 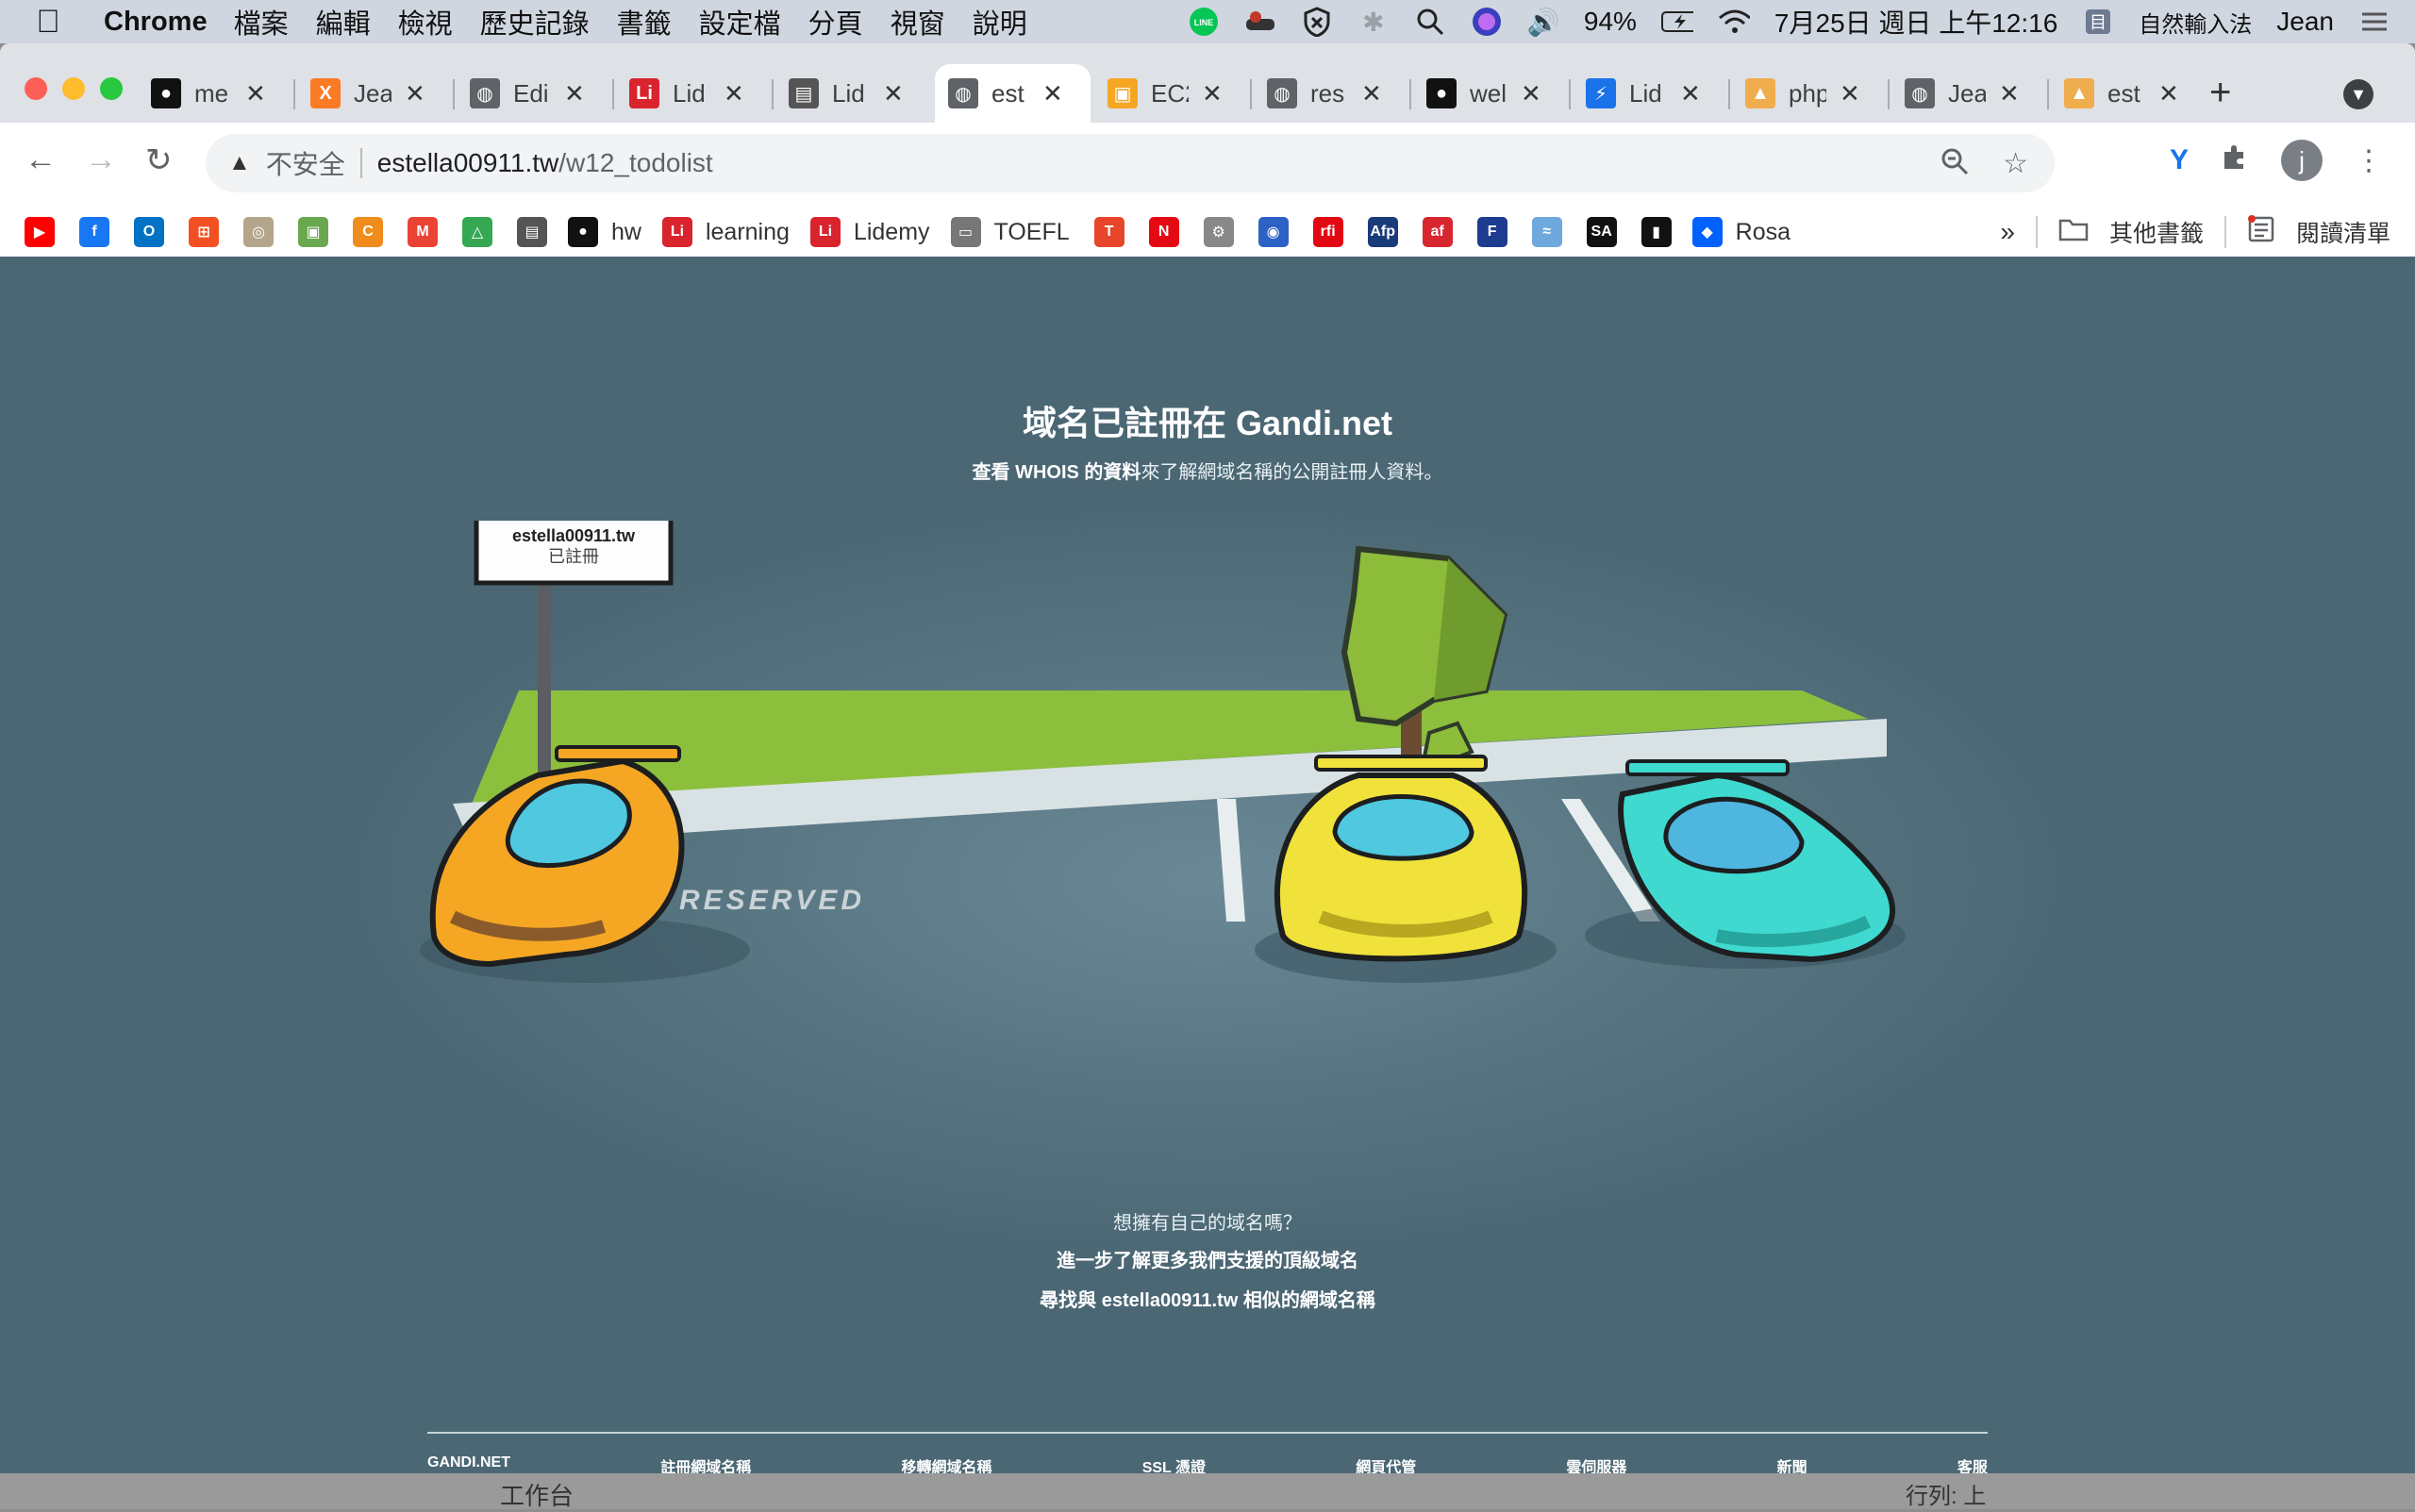 What do you see at coordinates (1130, 163) in the screenshot?
I see `address-bar: ▲ 不安全 estella00911.tw/w12_todolist ☆` at bounding box center [1130, 163].